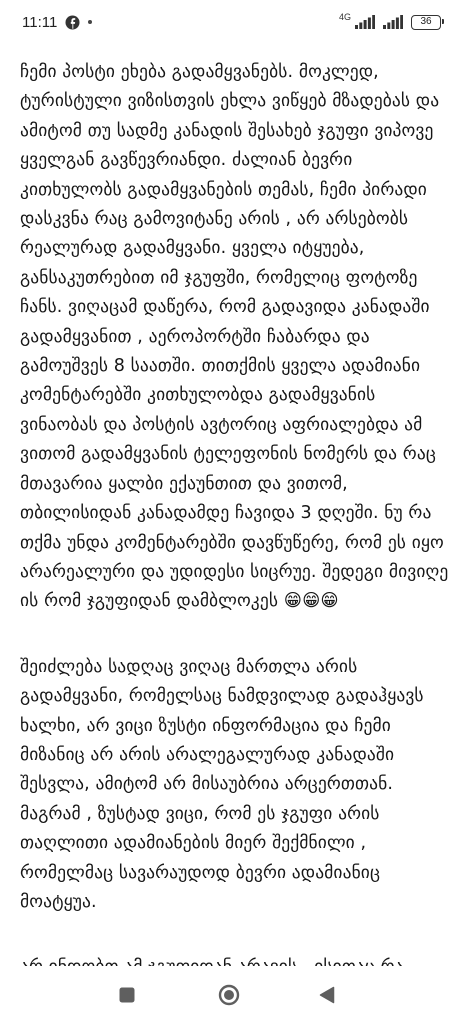  I want to click on status-left: 11:11, so click(57, 22).